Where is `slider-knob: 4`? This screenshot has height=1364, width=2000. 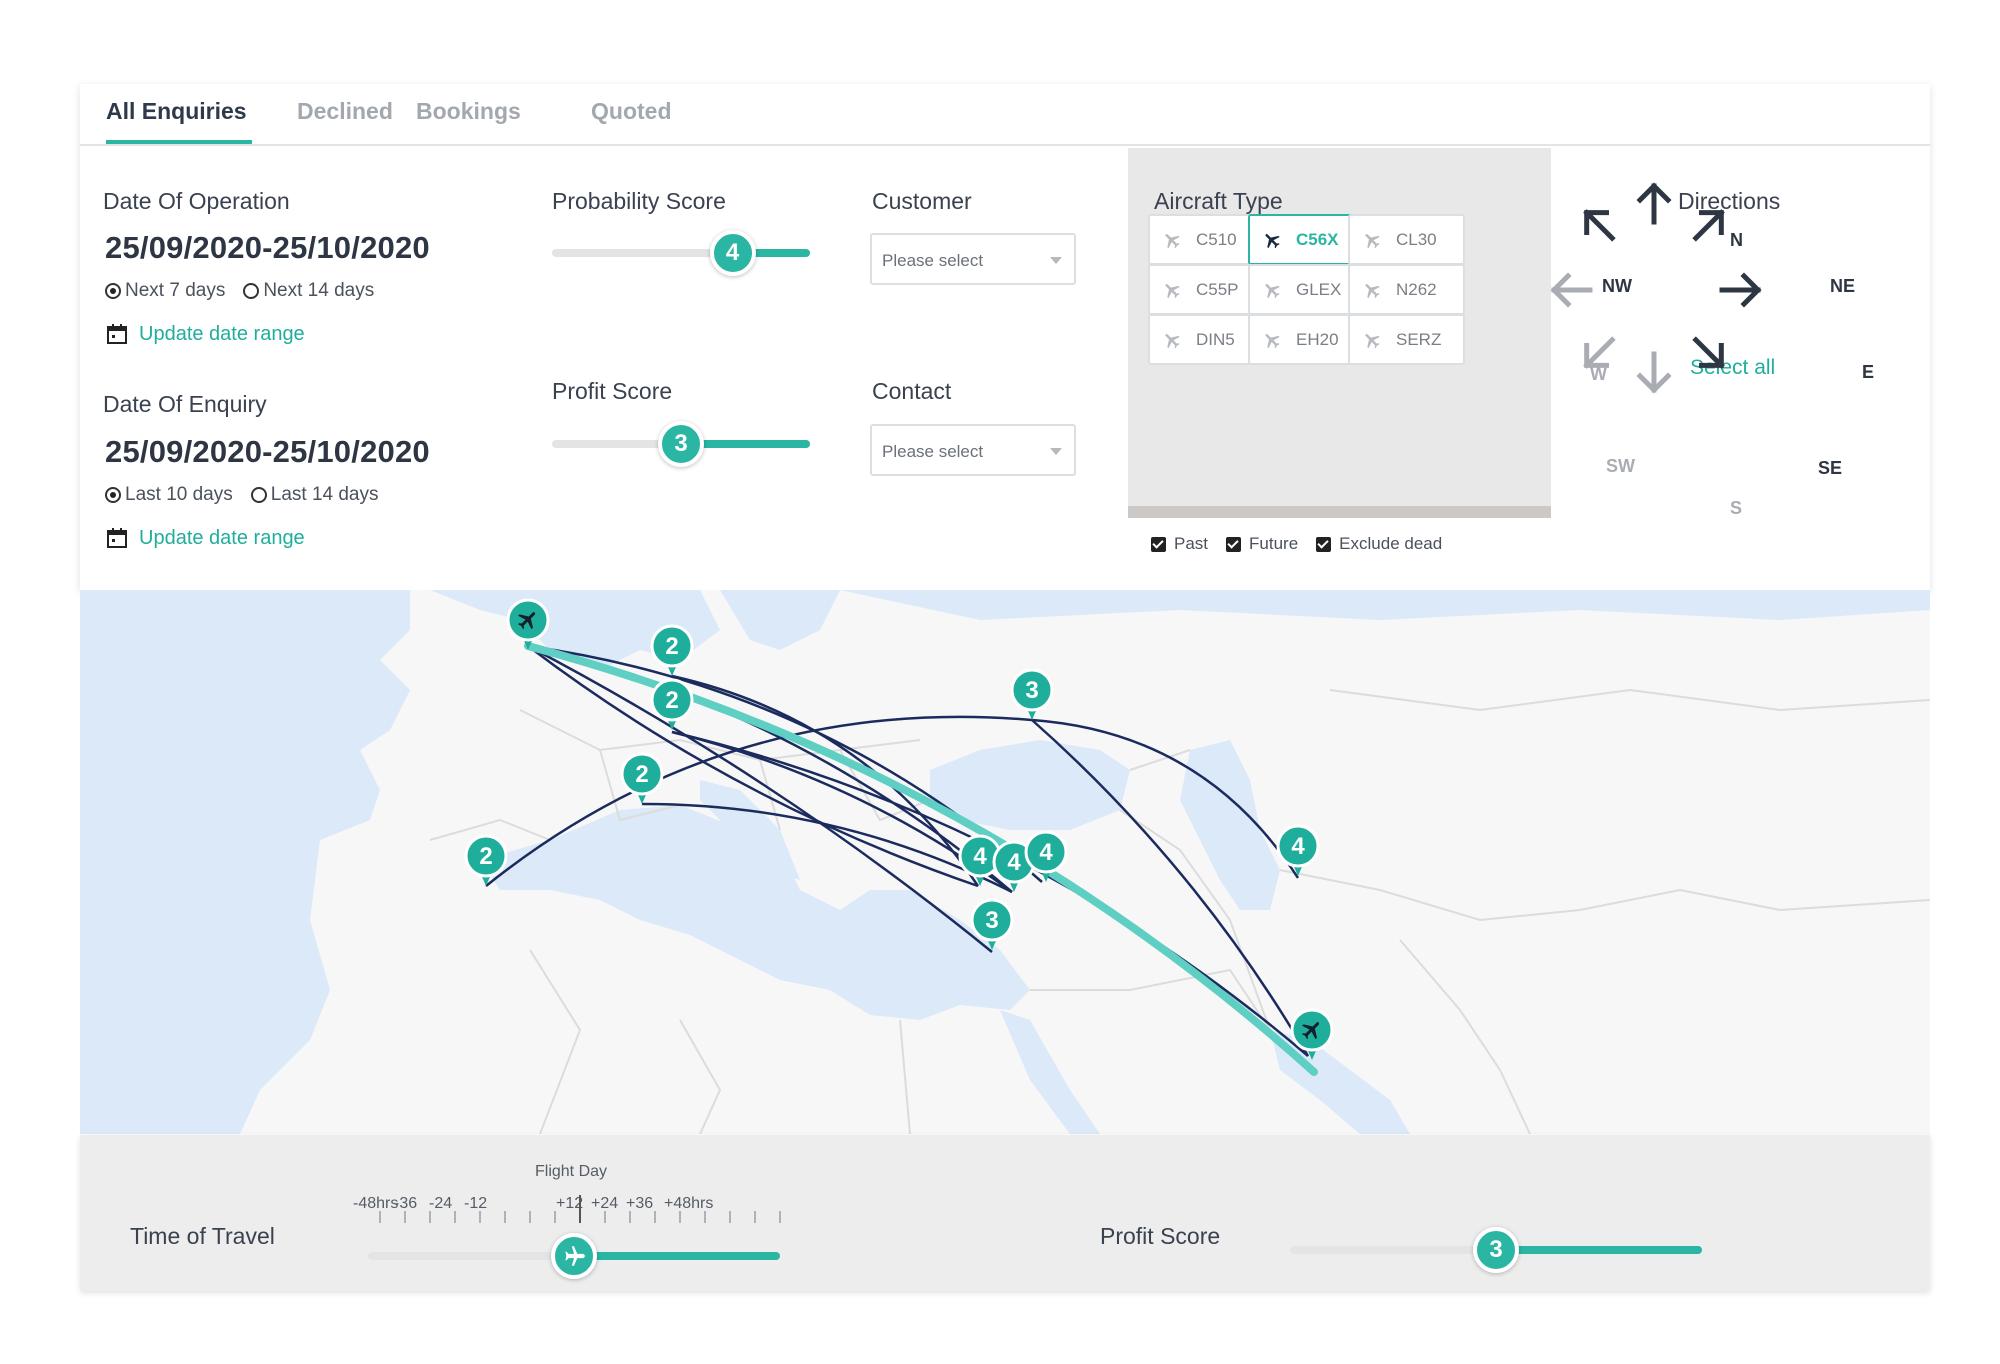
slider-knob: 4 is located at coordinates (732, 253).